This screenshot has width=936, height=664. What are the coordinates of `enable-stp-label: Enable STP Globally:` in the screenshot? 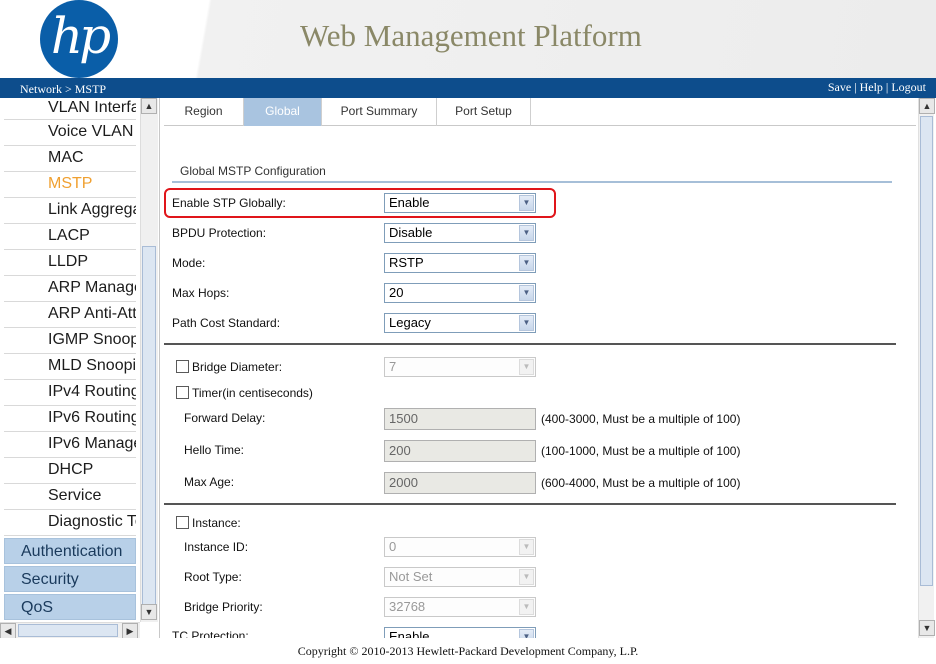 It's located at (229, 203).